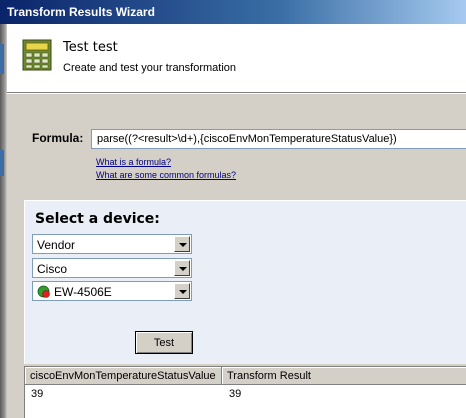  Describe the element at coordinates (58, 138) in the screenshot. I see `formula-label: Formula:` at that location.